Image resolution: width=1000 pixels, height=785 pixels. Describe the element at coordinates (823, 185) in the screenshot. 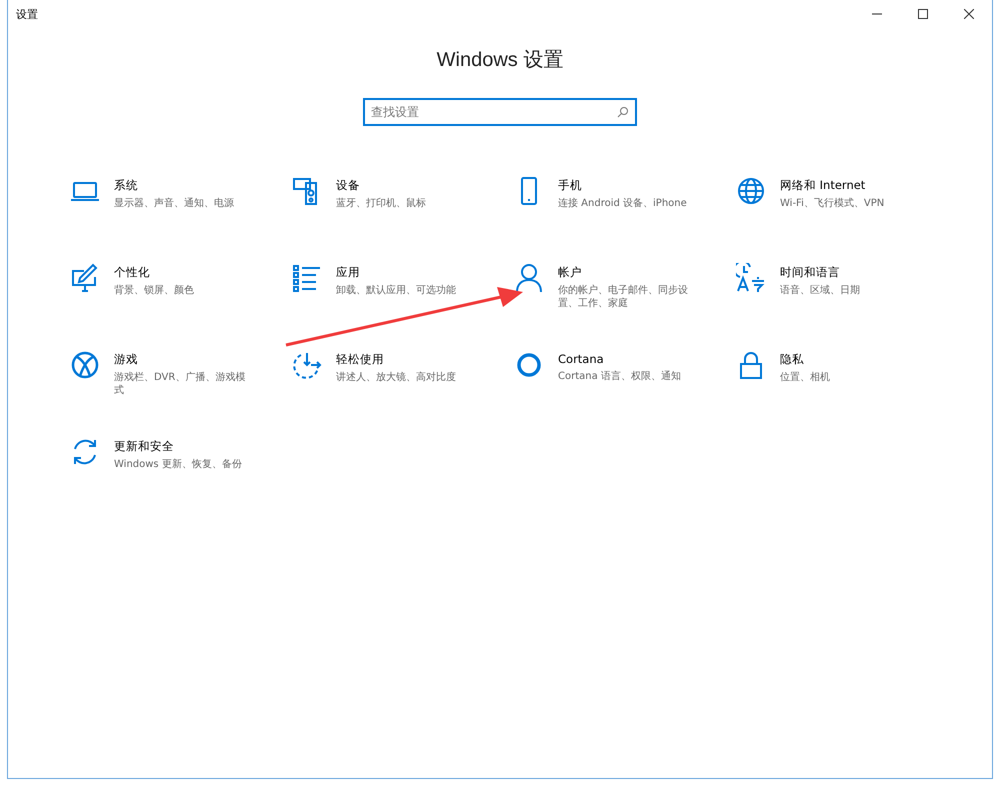

I see `category-title: 网络和 Internet` at that location.